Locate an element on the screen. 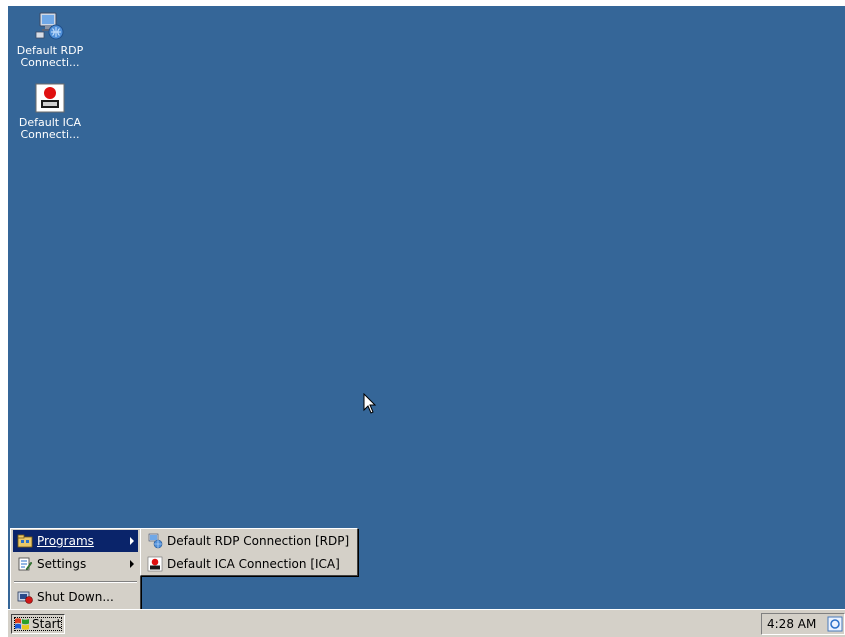 This screenshot has height=637, width=845. start-menu-item-label: Programs is located at coordinates (65, 541).